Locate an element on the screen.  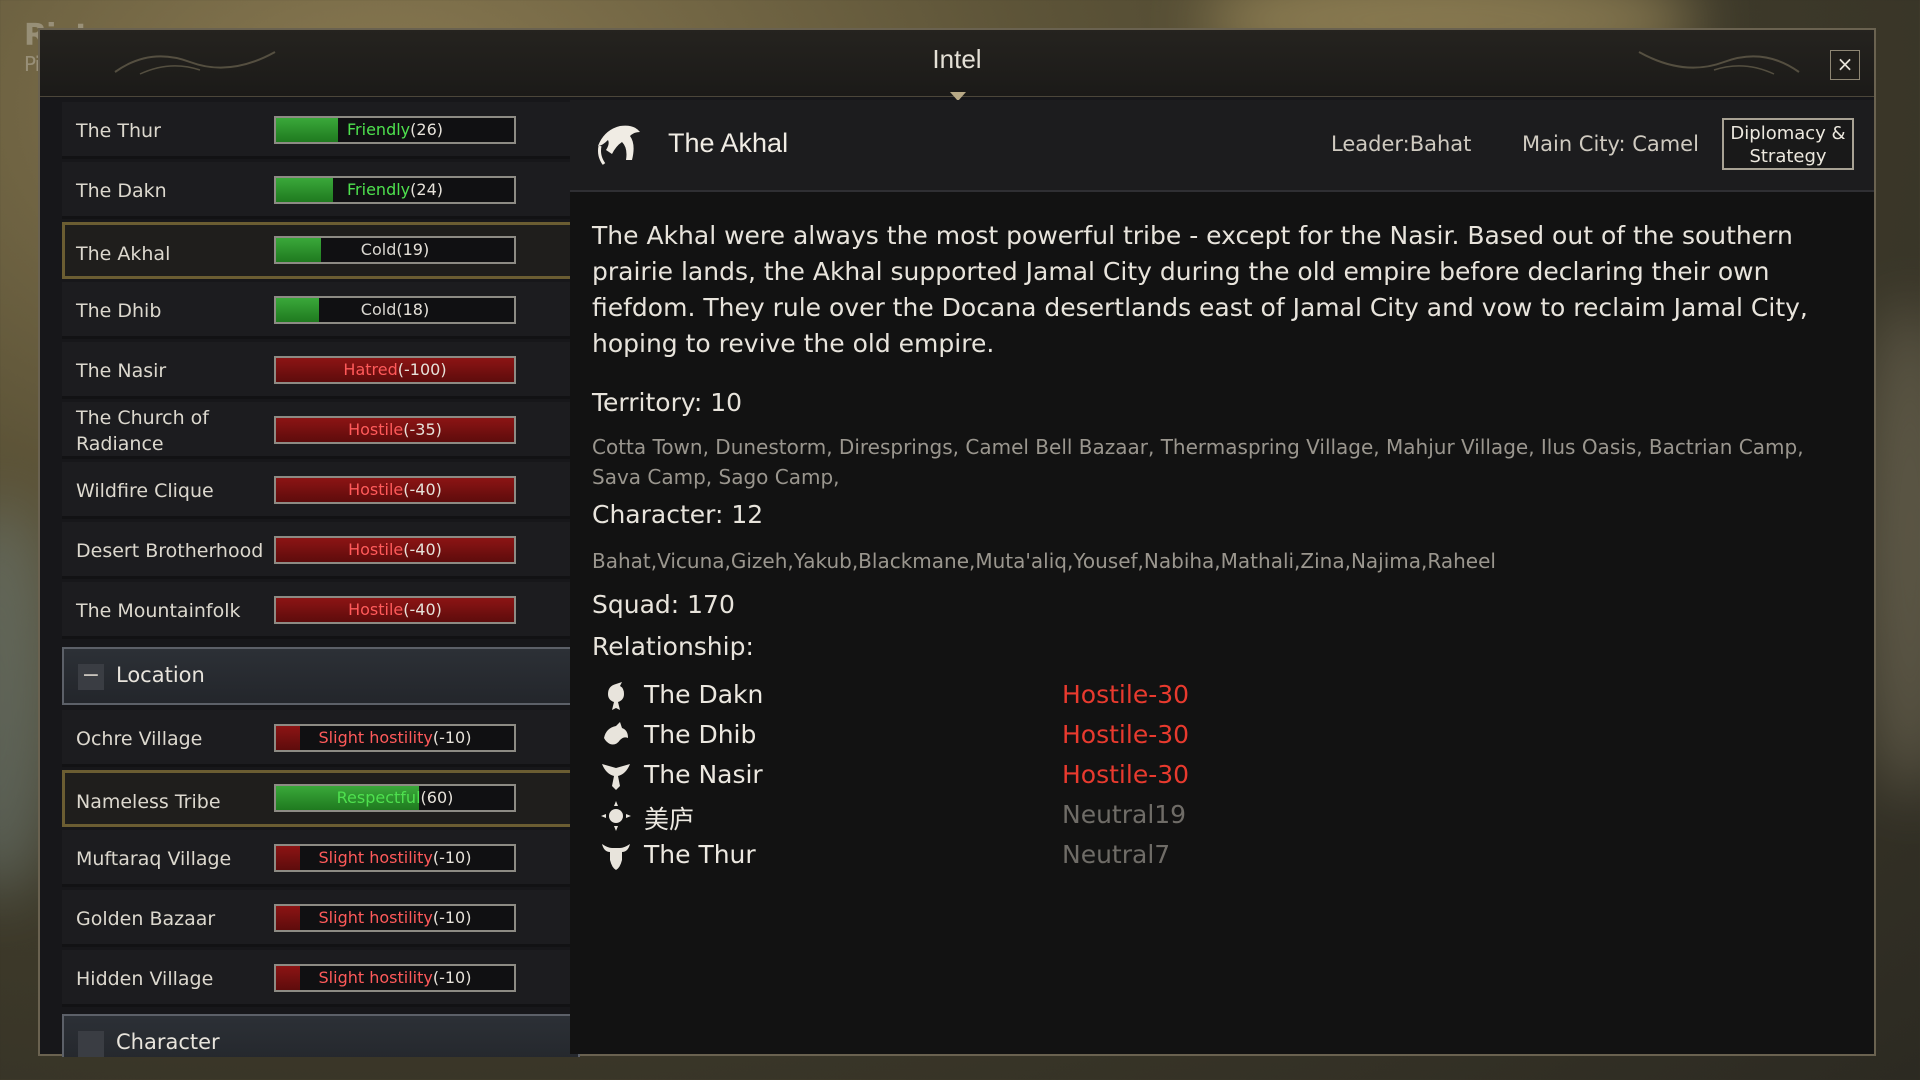
relation-bar-text: Cold(18) is located at coordinates (395, 310).